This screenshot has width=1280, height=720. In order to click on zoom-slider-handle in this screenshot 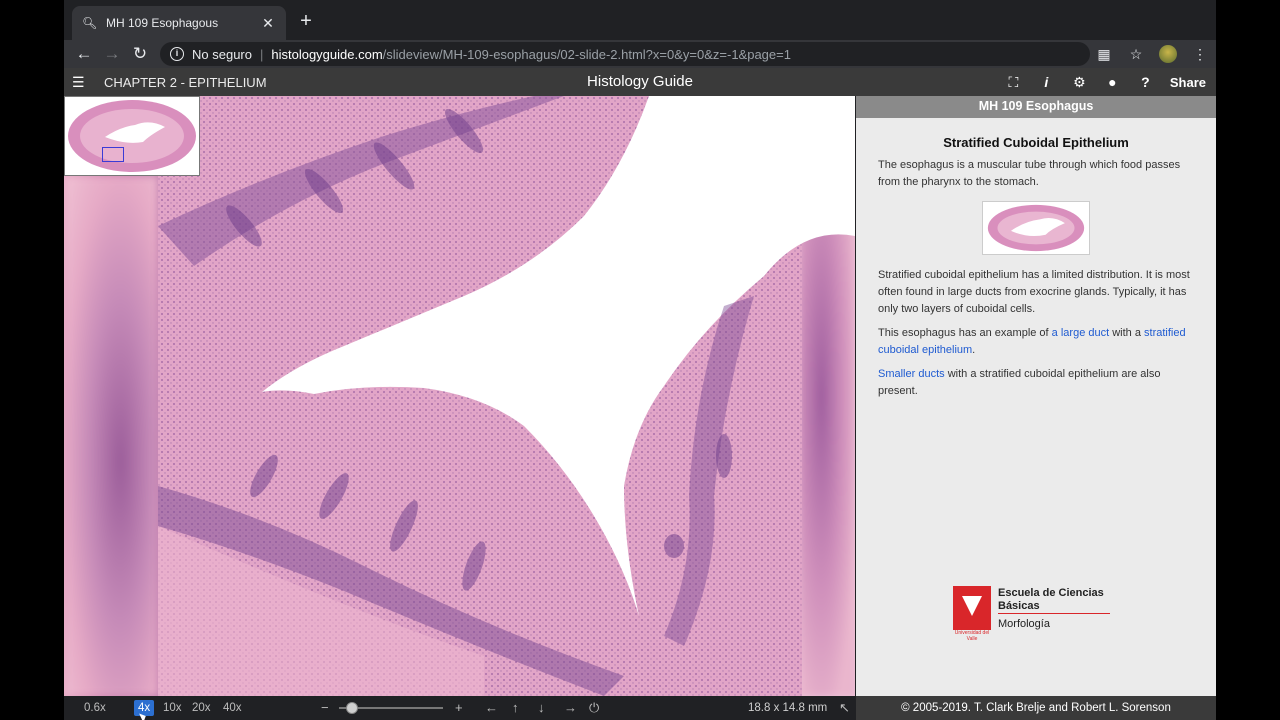, I will do `click(352, 708)`.